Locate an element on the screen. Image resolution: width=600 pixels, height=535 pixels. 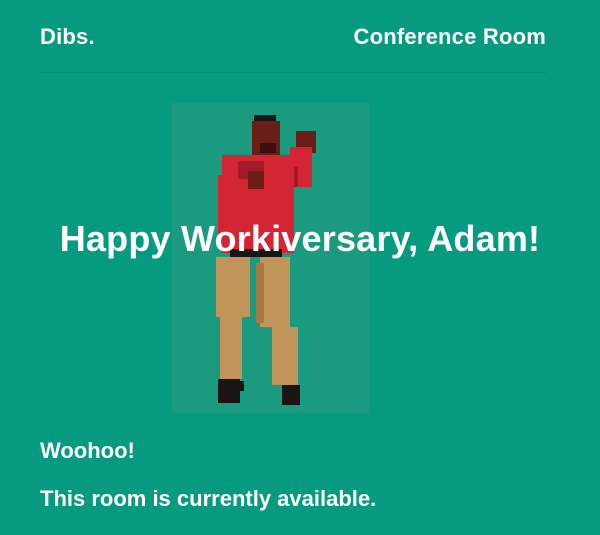
room-name: Conference Room is located at coordinates (449, 36).